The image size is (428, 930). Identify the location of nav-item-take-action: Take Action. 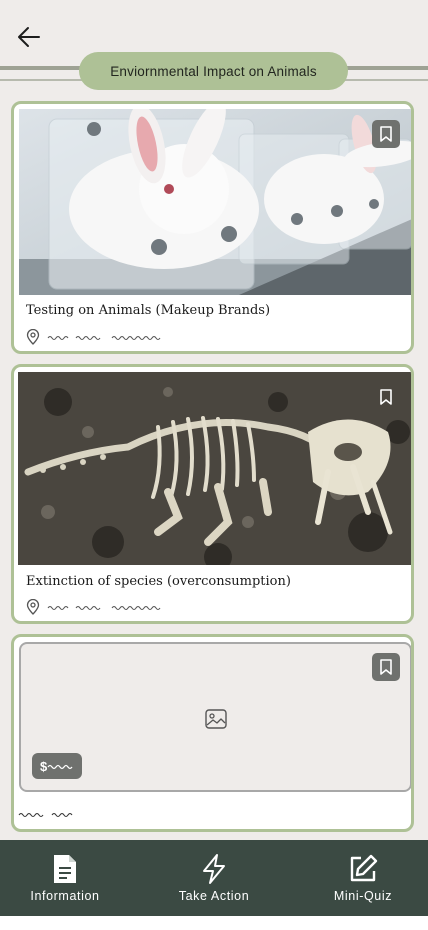
(214, 878).